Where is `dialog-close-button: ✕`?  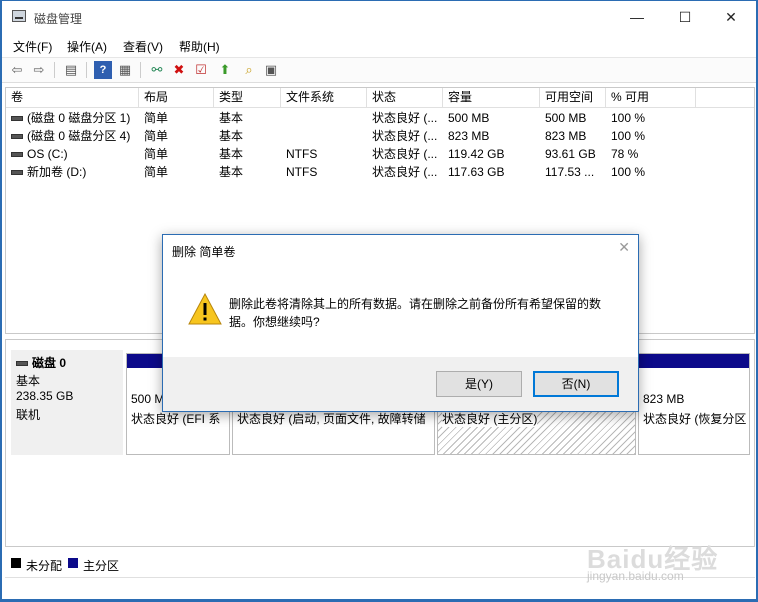
dialog-close-button: ✕ is located at coordinates (624, 247).